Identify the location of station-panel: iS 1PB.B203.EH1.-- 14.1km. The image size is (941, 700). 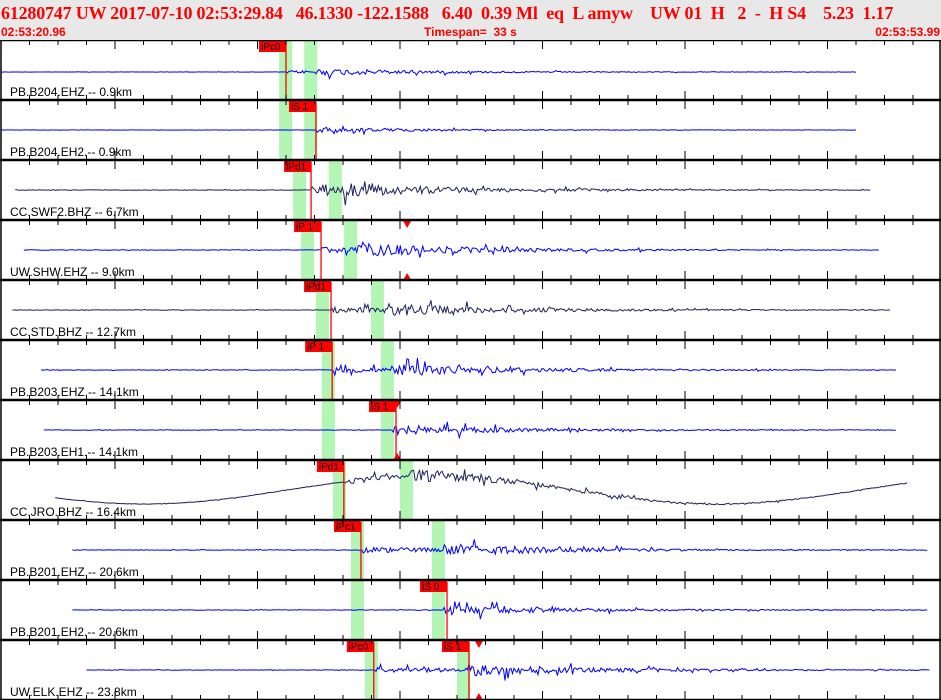
(453, 430).